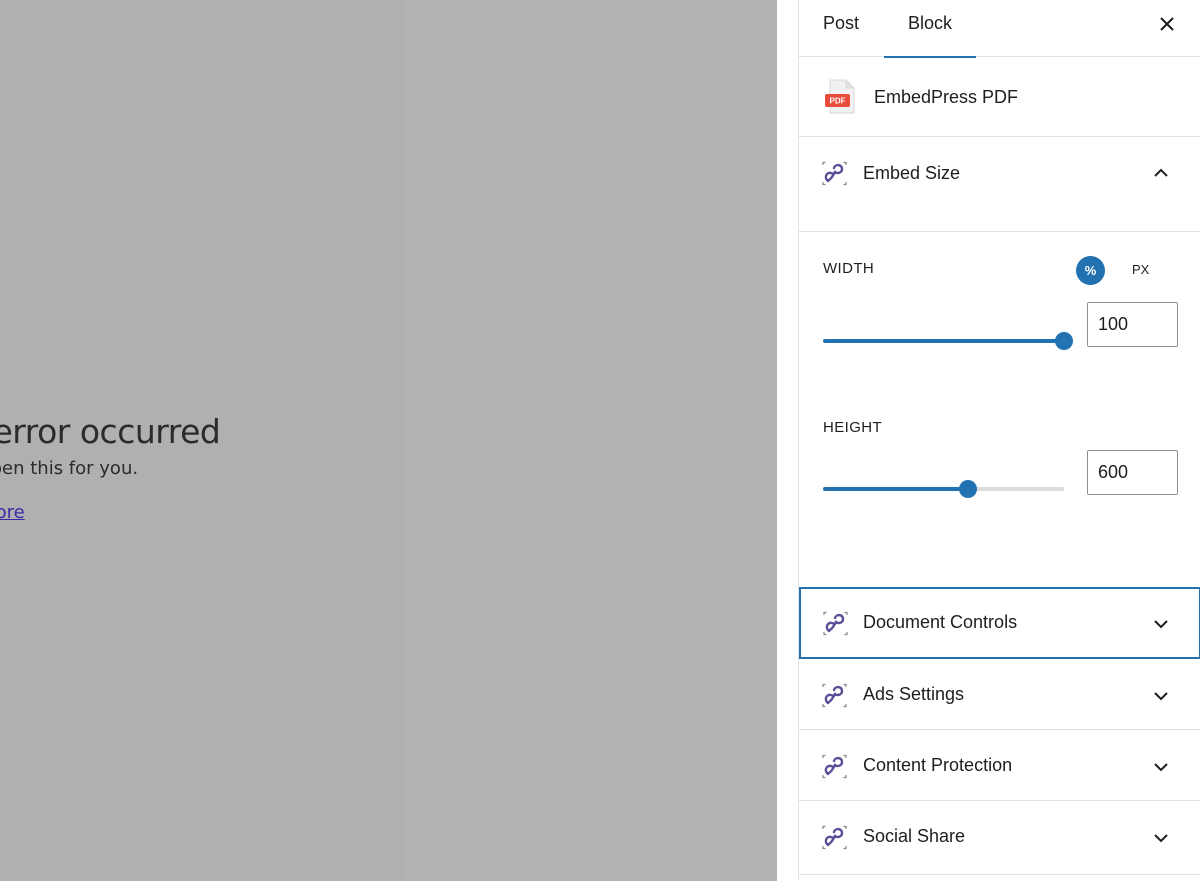 This screenshot has width=1200, height=881. Describe the element at coordinates (841, 28) in the screenshot. I see `tab-post: Post` at that location.